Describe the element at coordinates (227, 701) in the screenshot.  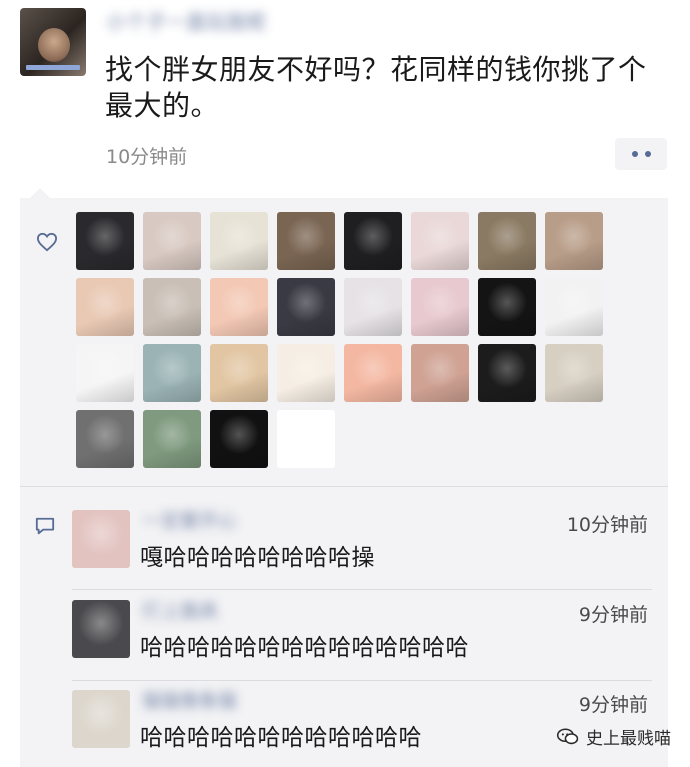
I see `commenter-name: 猫猫像象猫` at that location.